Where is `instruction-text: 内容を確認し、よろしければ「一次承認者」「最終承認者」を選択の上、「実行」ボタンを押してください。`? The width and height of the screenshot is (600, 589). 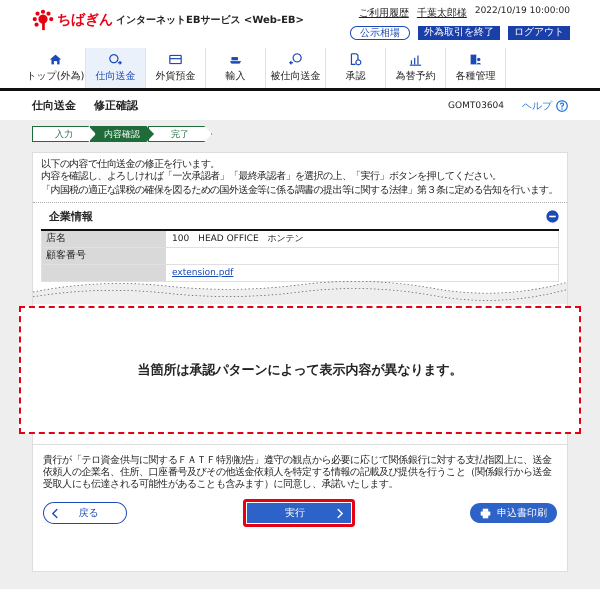 instruction-text: 内容を確認し、よろしければ「一次承認者」「最終承認者」を選択の上、「実行」ボタンを押してください。 is located at coordinates (272, 177).